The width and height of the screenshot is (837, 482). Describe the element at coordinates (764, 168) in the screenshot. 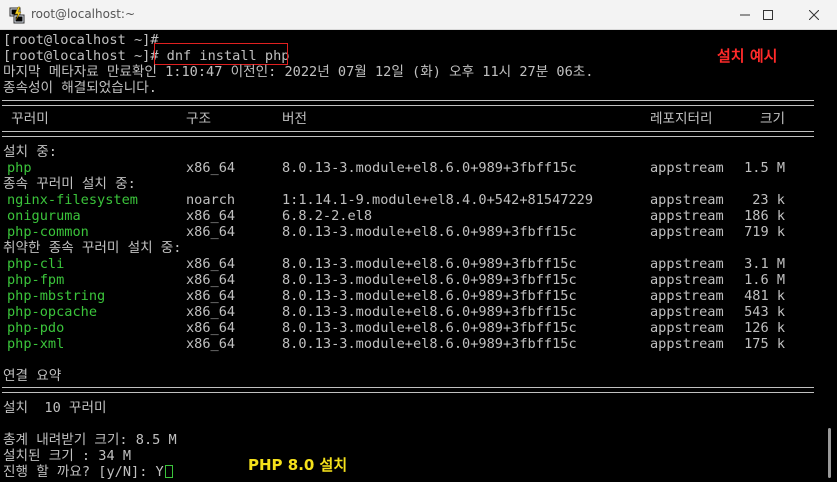

I see `package-size: 1.5 M` at that location.